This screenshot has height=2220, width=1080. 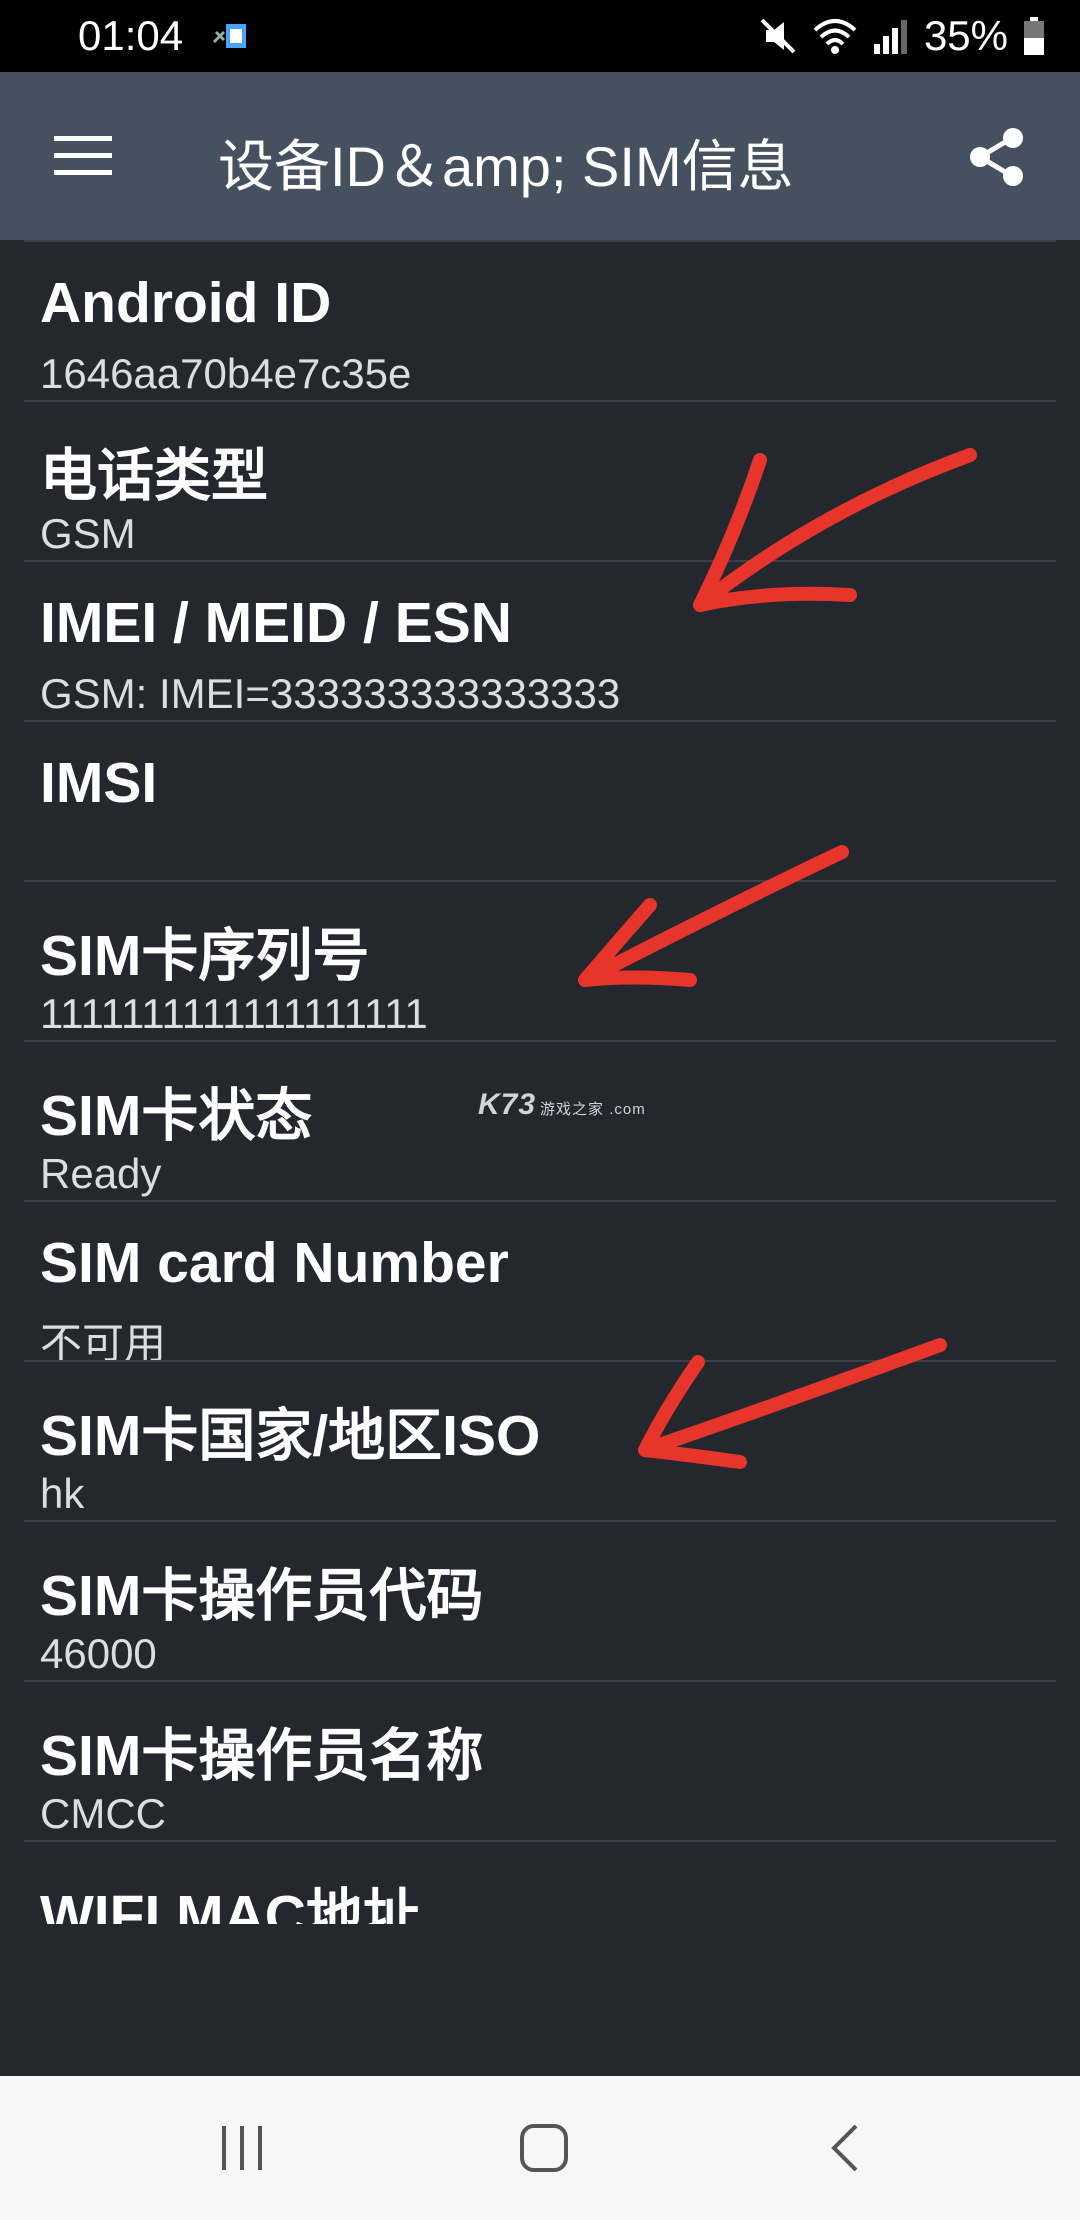 What do you see at coordinates (540, 1601) in the screenshot?
I see `list-item: SIM卡操作员代码 46000` at bounding box center [540, 1601].